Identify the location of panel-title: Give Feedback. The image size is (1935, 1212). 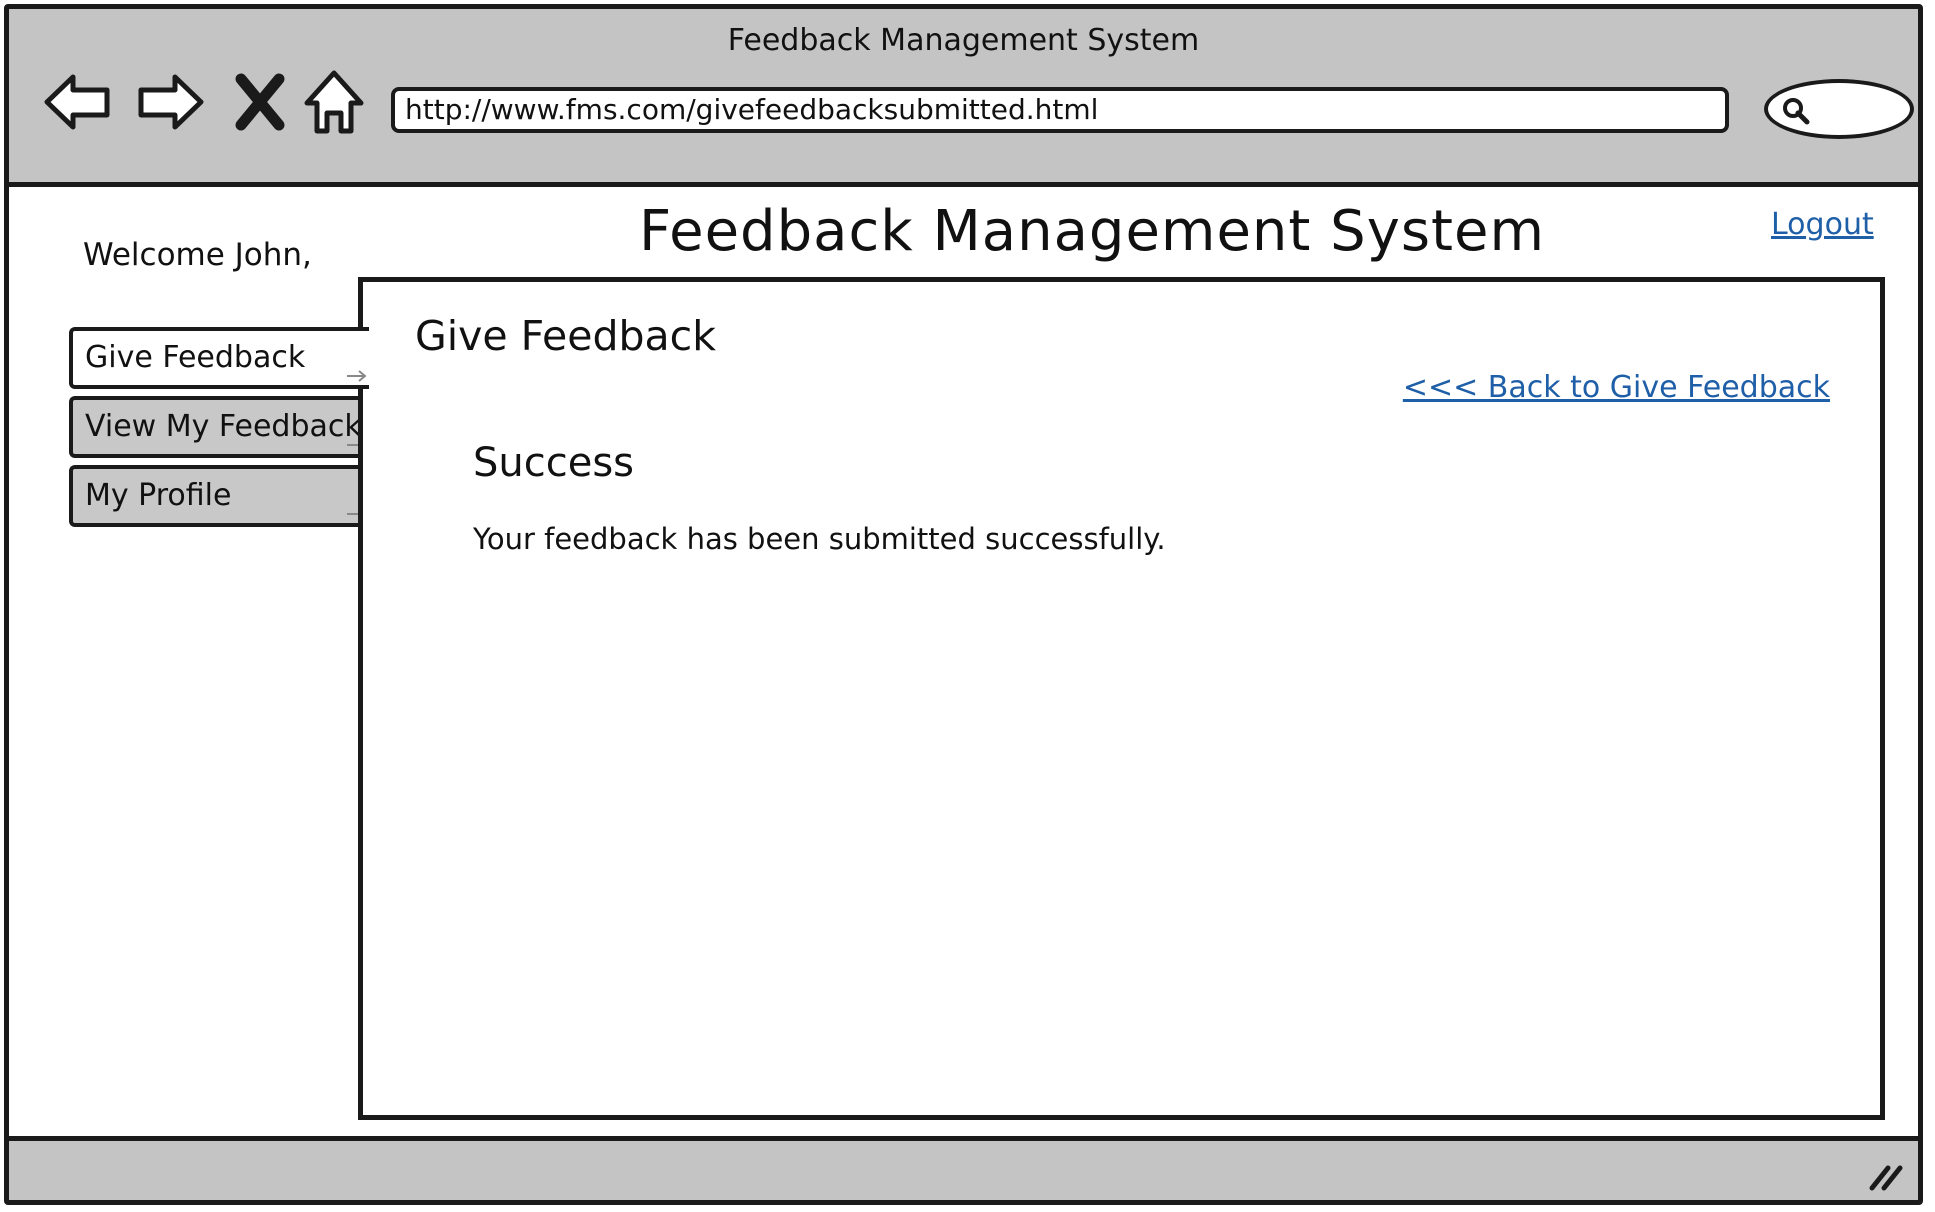
(565, 336).